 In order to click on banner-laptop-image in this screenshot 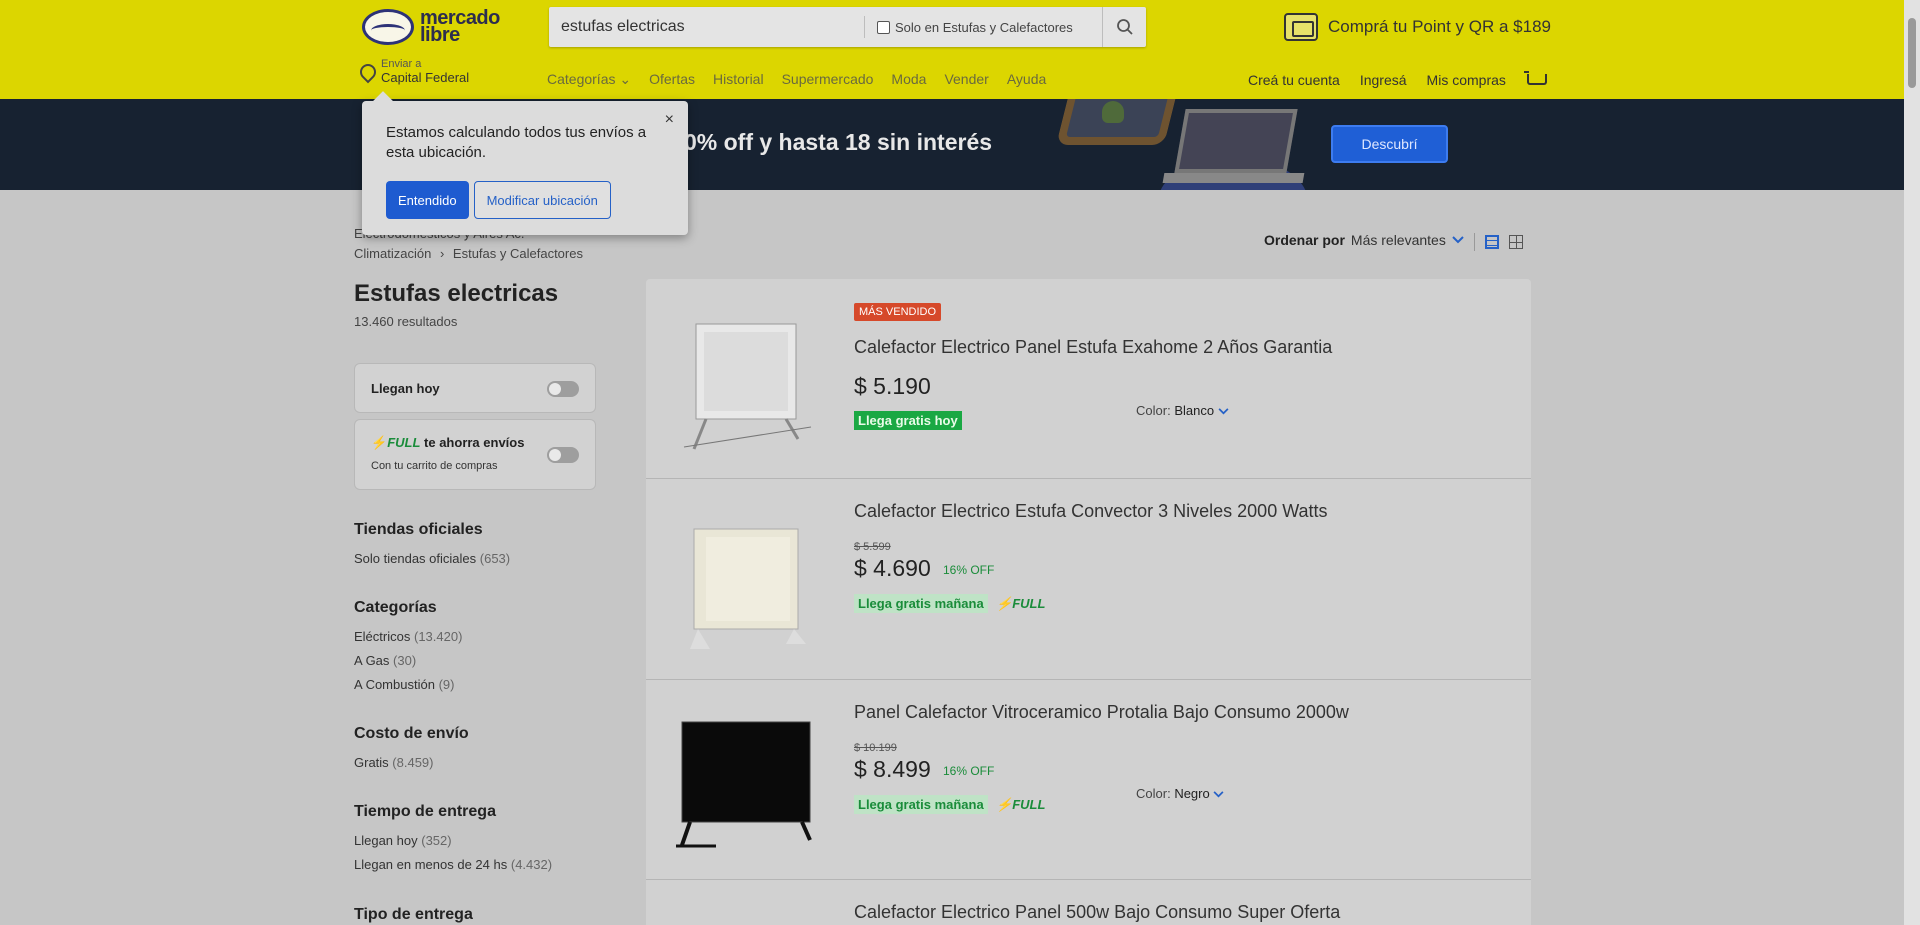, I will do `click(1236, 141)`.